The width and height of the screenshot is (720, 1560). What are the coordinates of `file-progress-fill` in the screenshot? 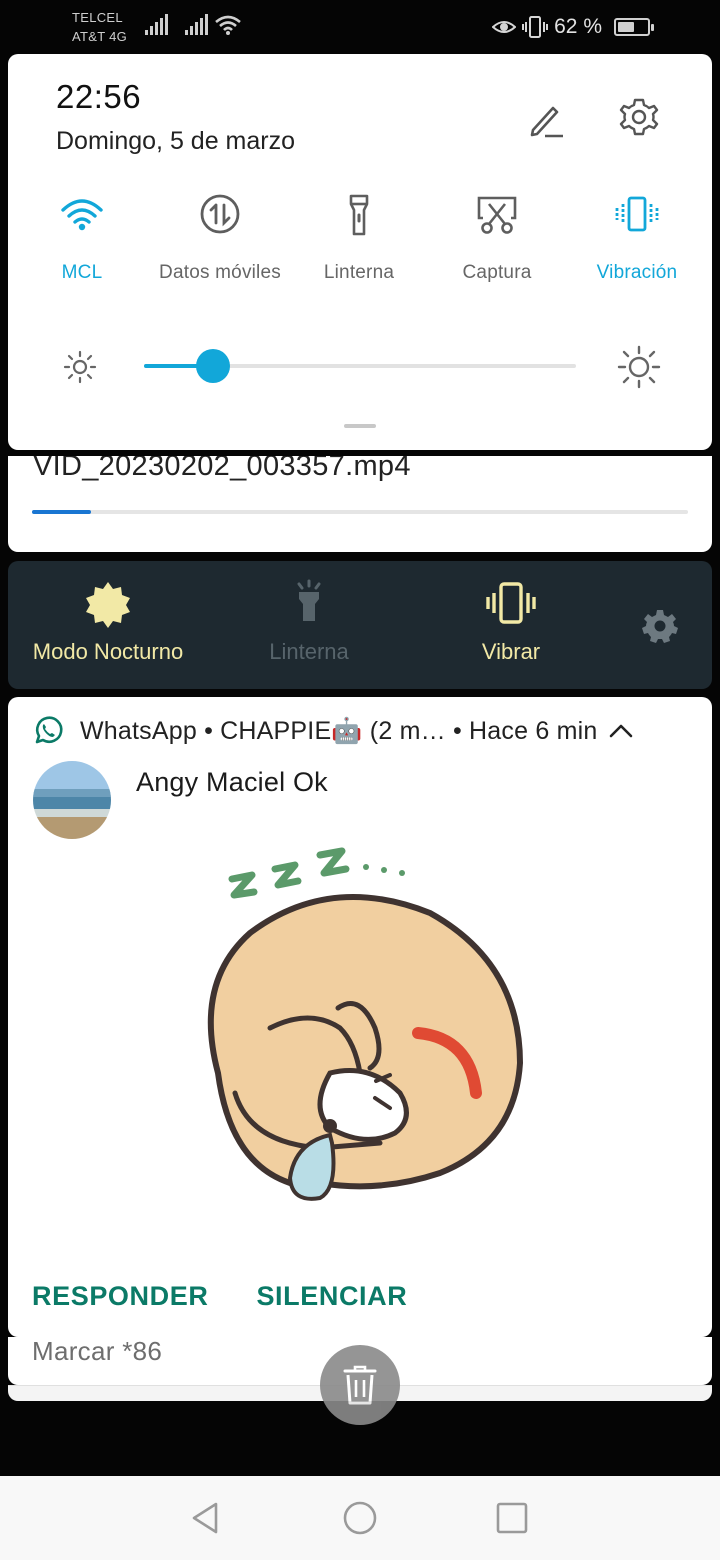 It's located at (62, 512).